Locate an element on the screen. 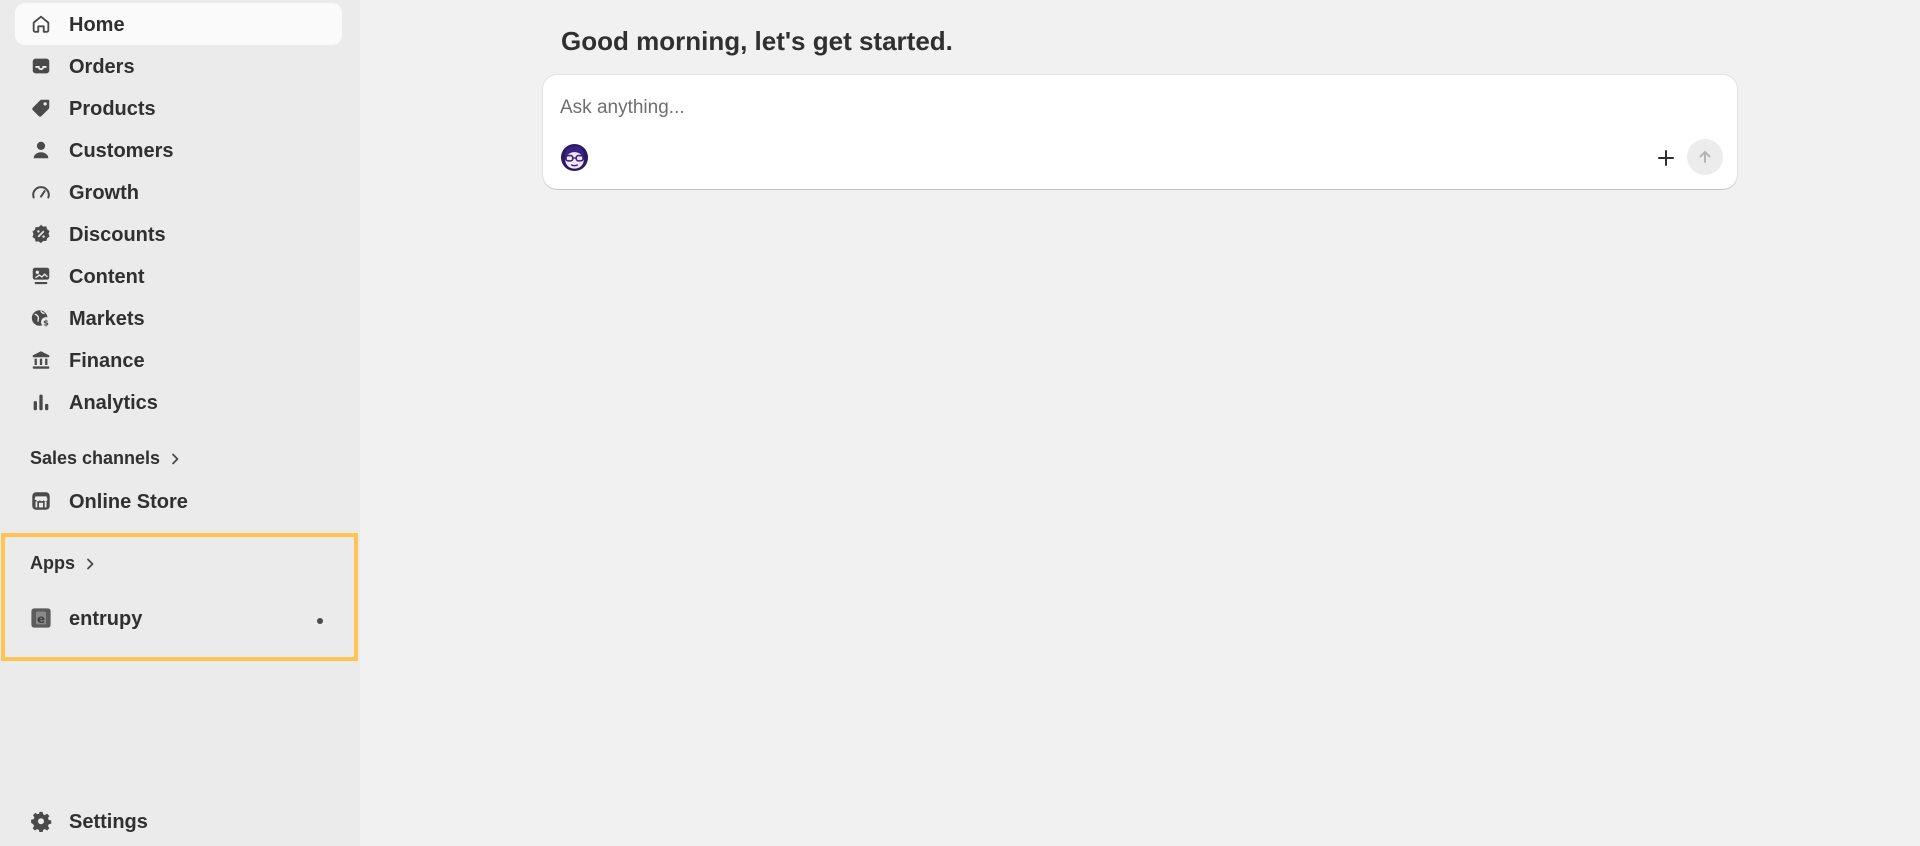 This screenshot has height=846, width=1920. sidebar-item-label: Home is located at coordinates (97, 25).